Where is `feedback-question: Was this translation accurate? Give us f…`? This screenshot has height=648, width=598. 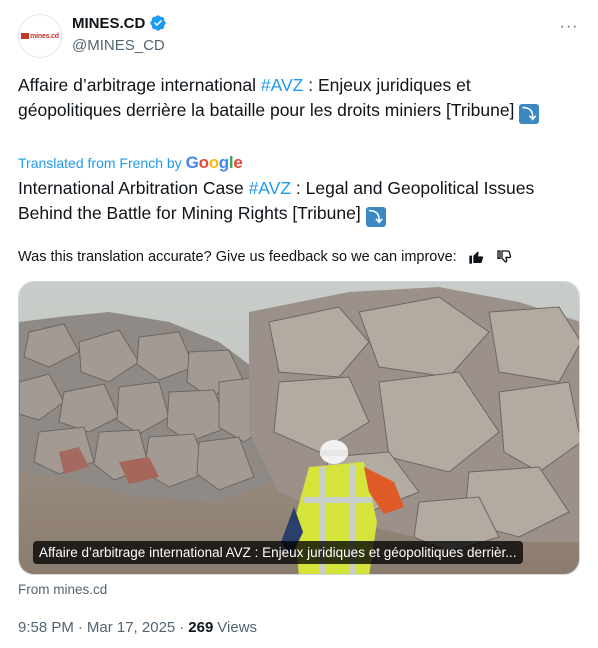 feedback-question: Was this translation accurate? Give us f… is located at coordinates (237, 257).